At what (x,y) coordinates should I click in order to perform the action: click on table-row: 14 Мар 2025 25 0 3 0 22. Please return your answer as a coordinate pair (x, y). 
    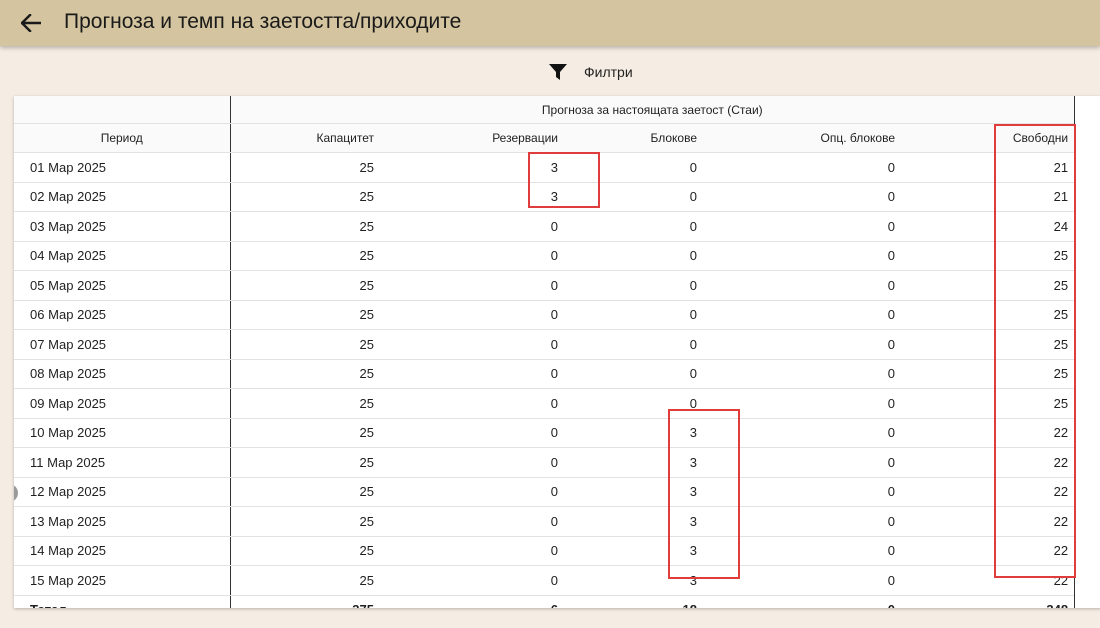
    Looking at the image, I should click on (544, 551).